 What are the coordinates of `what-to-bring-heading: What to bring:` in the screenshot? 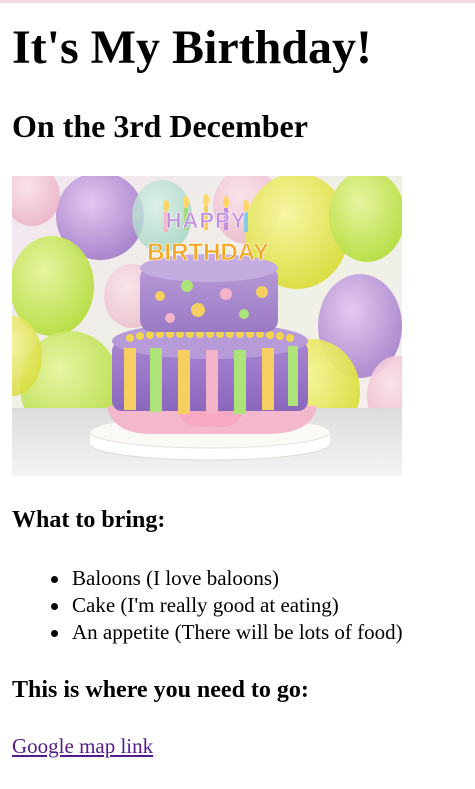 It's located at (89, 520).